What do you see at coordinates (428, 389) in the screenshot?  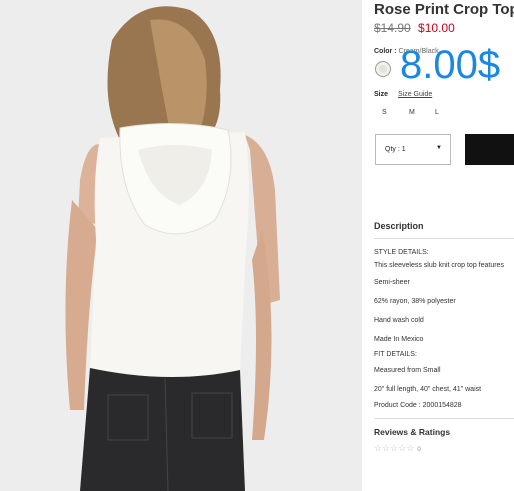 I see `fit-line: 20" full length, 40" chest, 41" waist` at bounding box center [428, 389].